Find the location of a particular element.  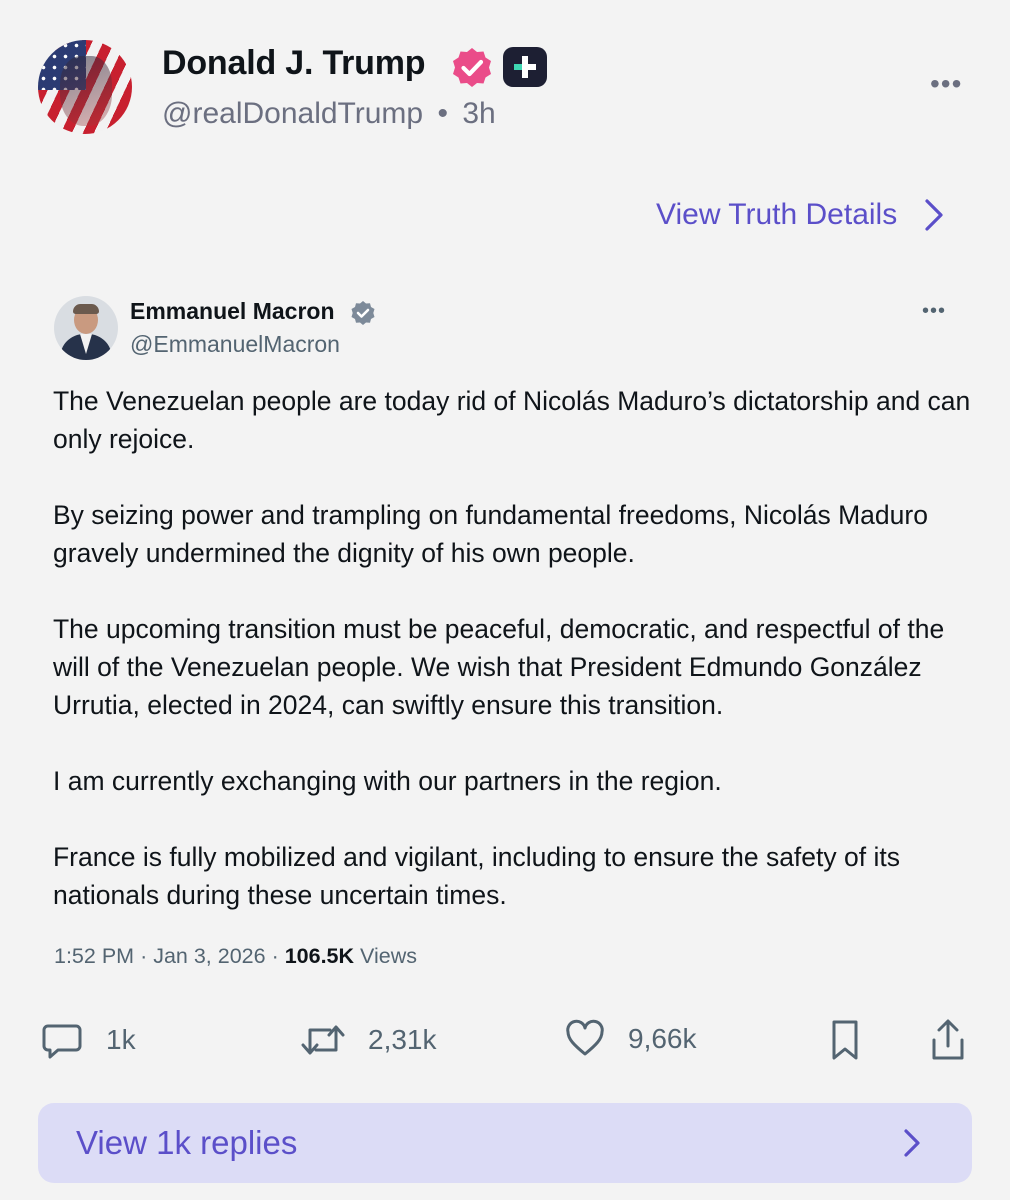

post-meta: 1:52 PM · Jan 3, 2026 · 106.5K Views is located at coordinates (235, 956).